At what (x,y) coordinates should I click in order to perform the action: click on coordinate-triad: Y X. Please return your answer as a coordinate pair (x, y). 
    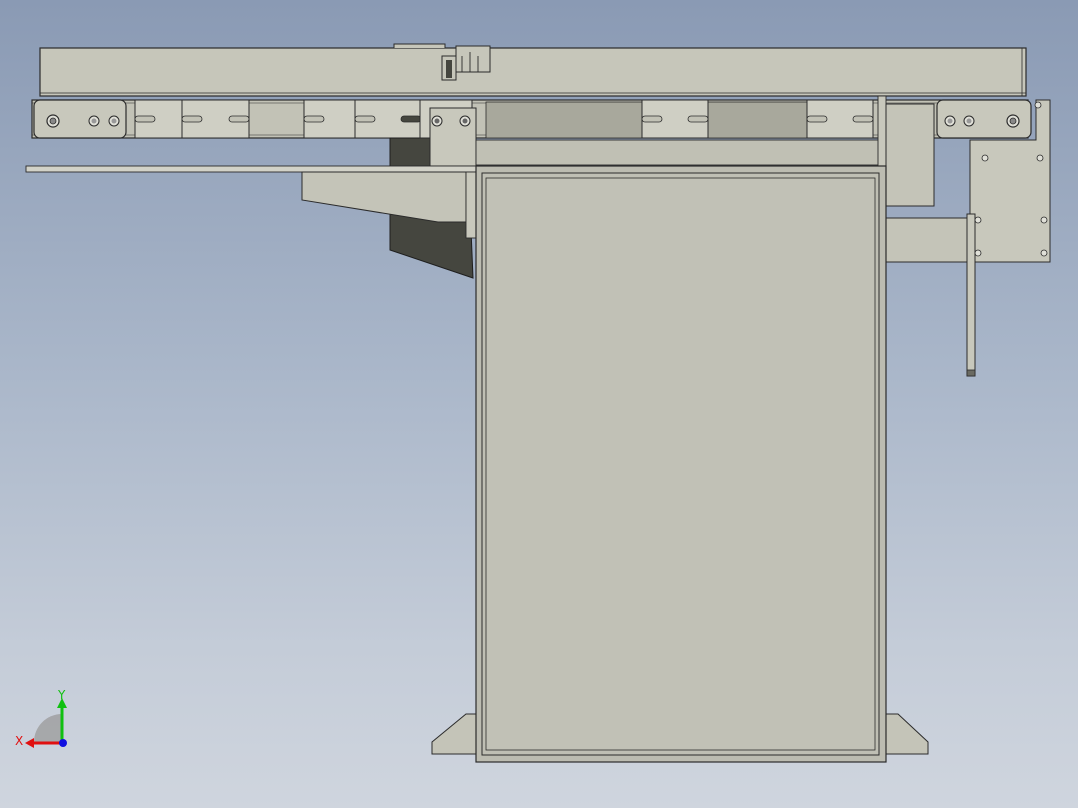
    Looking at the image, I should click on (41, 718).